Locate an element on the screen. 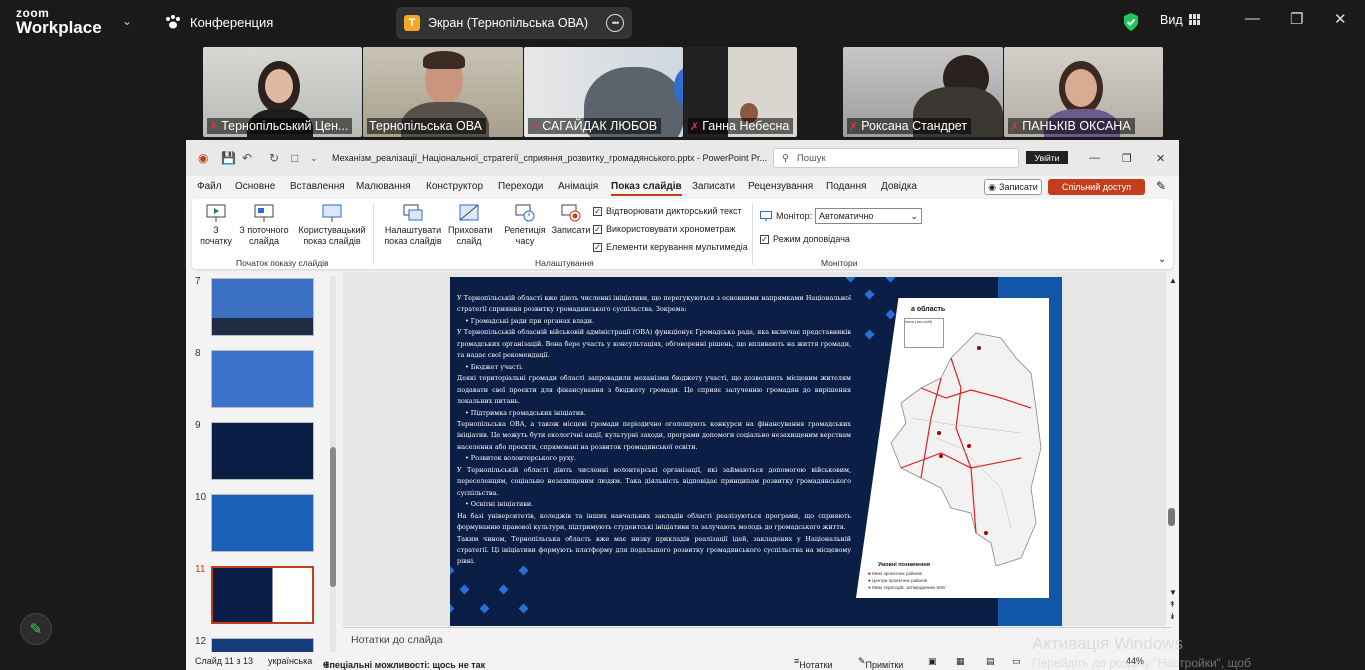  media-controls-checkbox: ✓ Елементи керування мультимедіа is located at coordinates (670, 247).